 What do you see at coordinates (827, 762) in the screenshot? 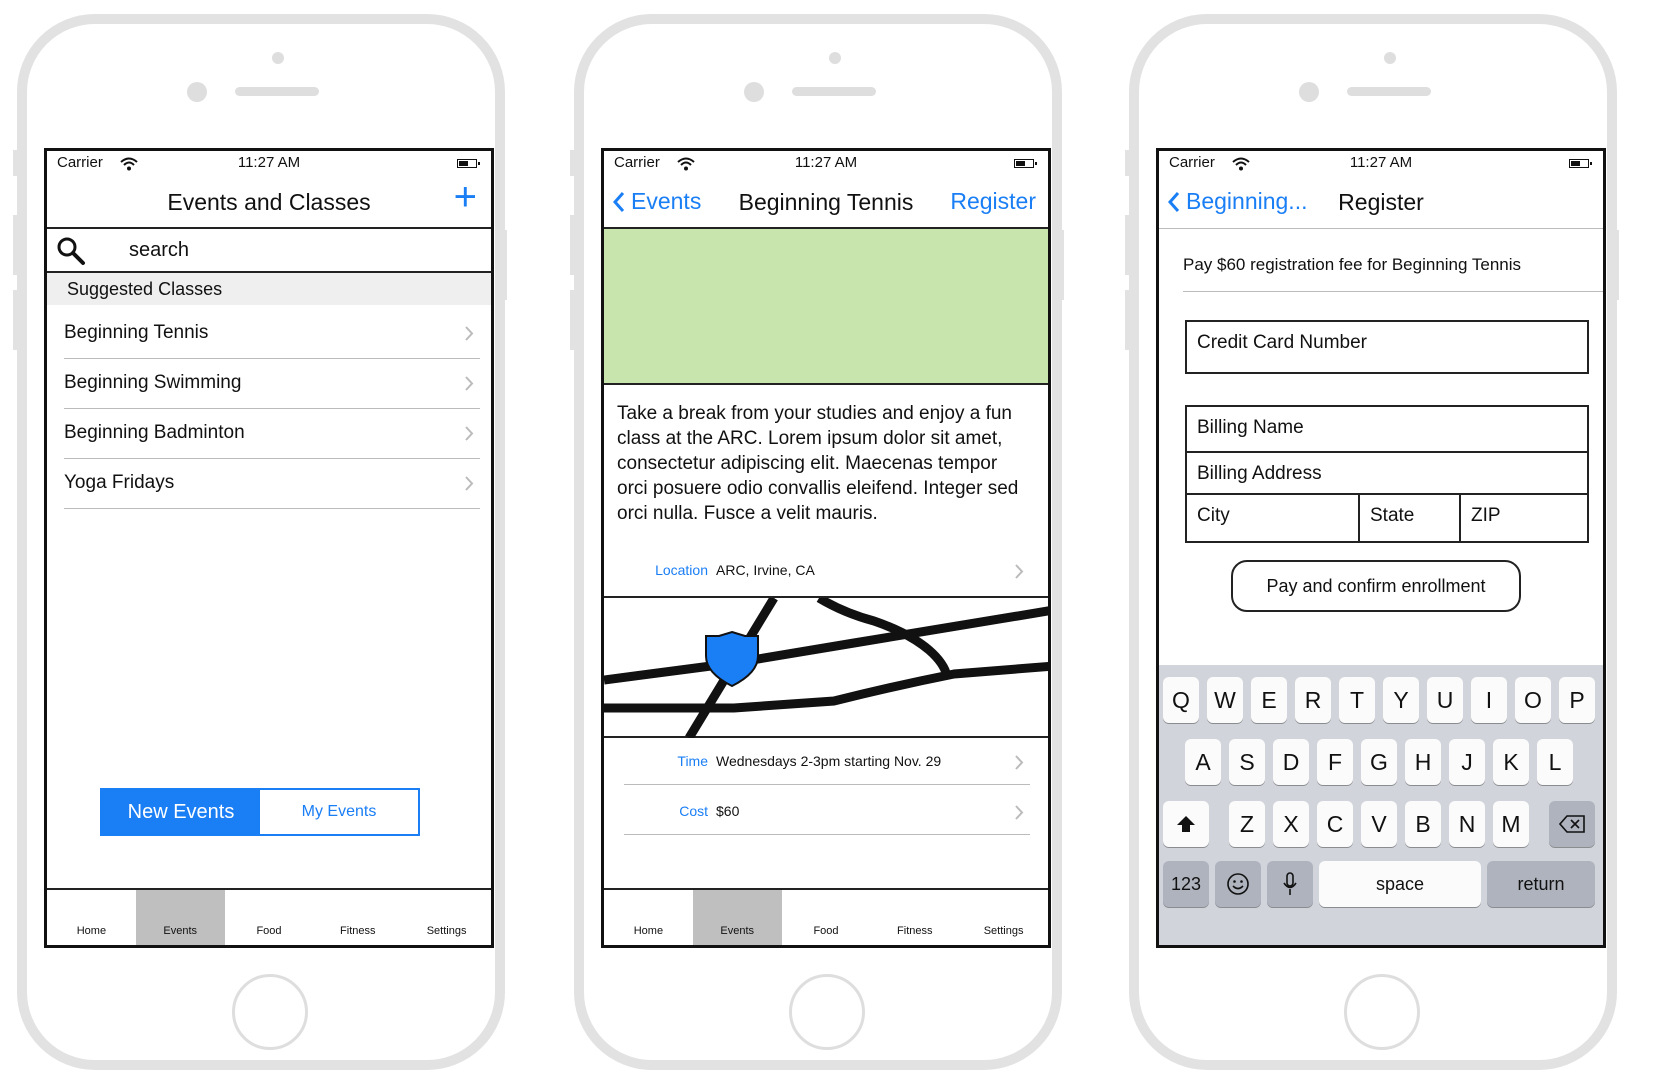
I see `time-row: Time Wednesdays 2-3pm starting Nov. 29` at bounding box center [827, 762].